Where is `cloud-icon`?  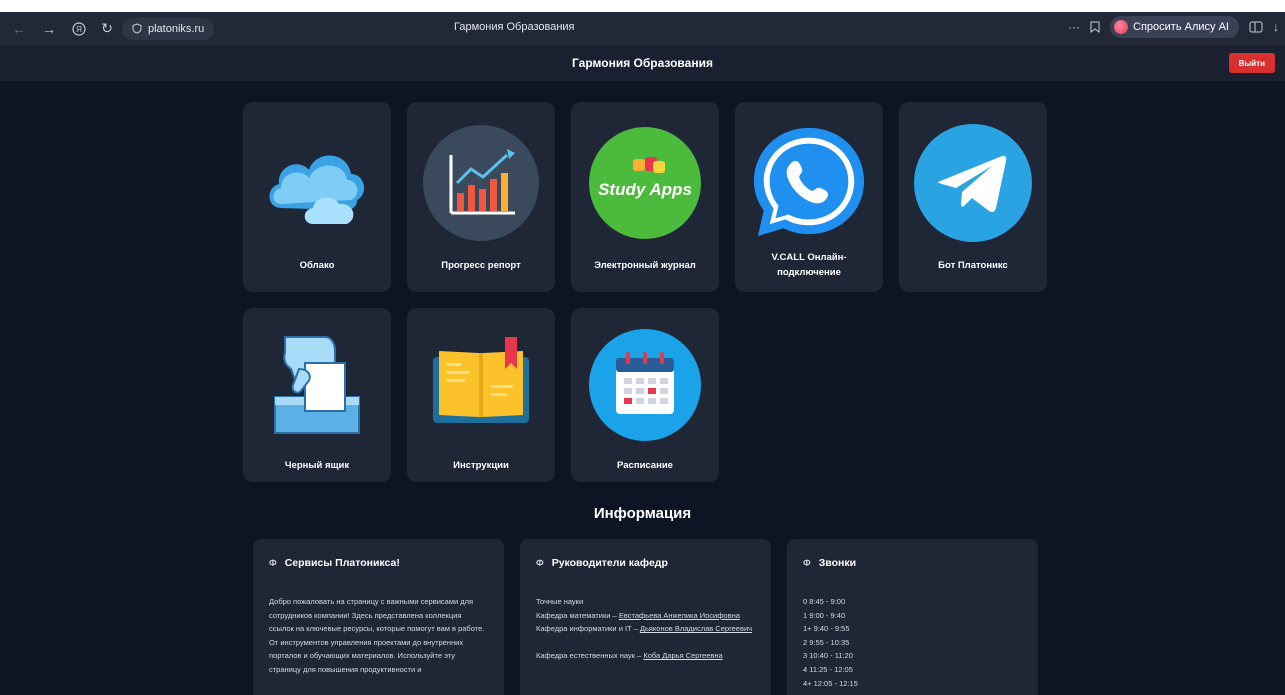
cloud-icon is located at coordinates (317, 183).